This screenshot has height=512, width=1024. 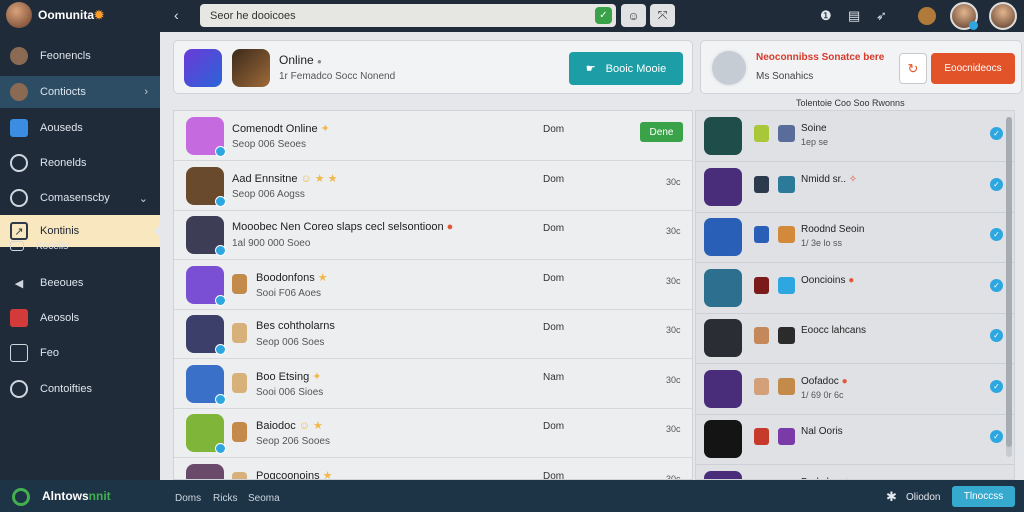 What do you see at coordinates (633, 15) in the screenshot?
I see `chat-button: ☺` at bounding box center [633, 15].